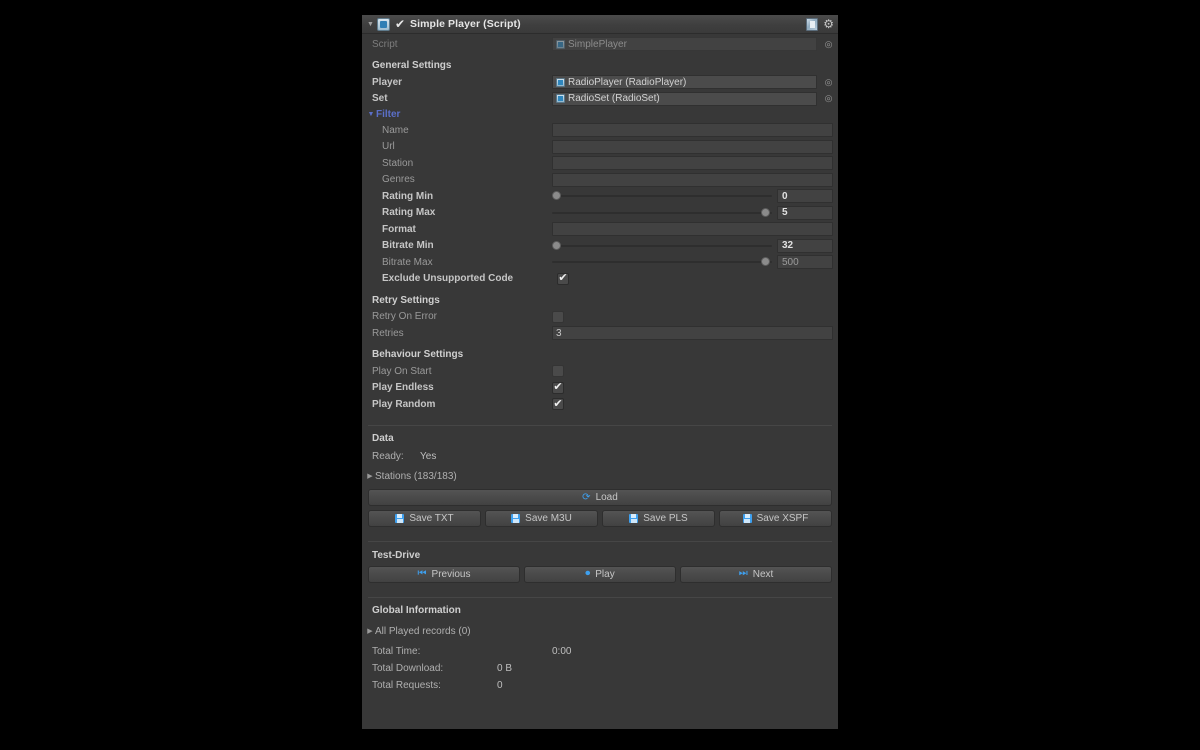  I want to click on script-field-value: SimplePlayer, so click(597, 44).